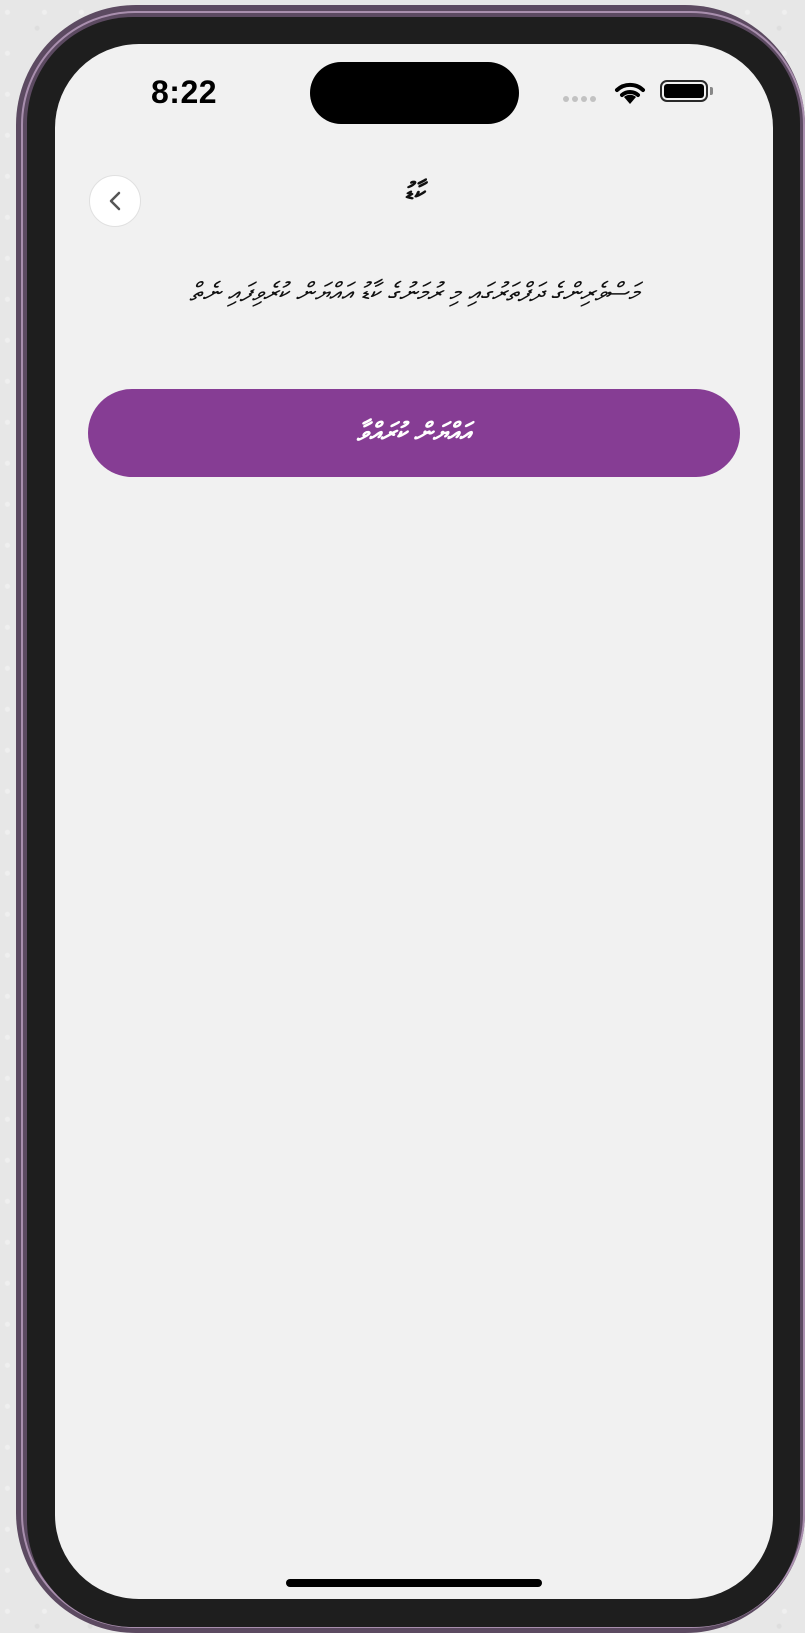 Image resolution: width=805 pixels, height=1633 pixels. I want to click on chevron-left-icon, so click(115, 201).